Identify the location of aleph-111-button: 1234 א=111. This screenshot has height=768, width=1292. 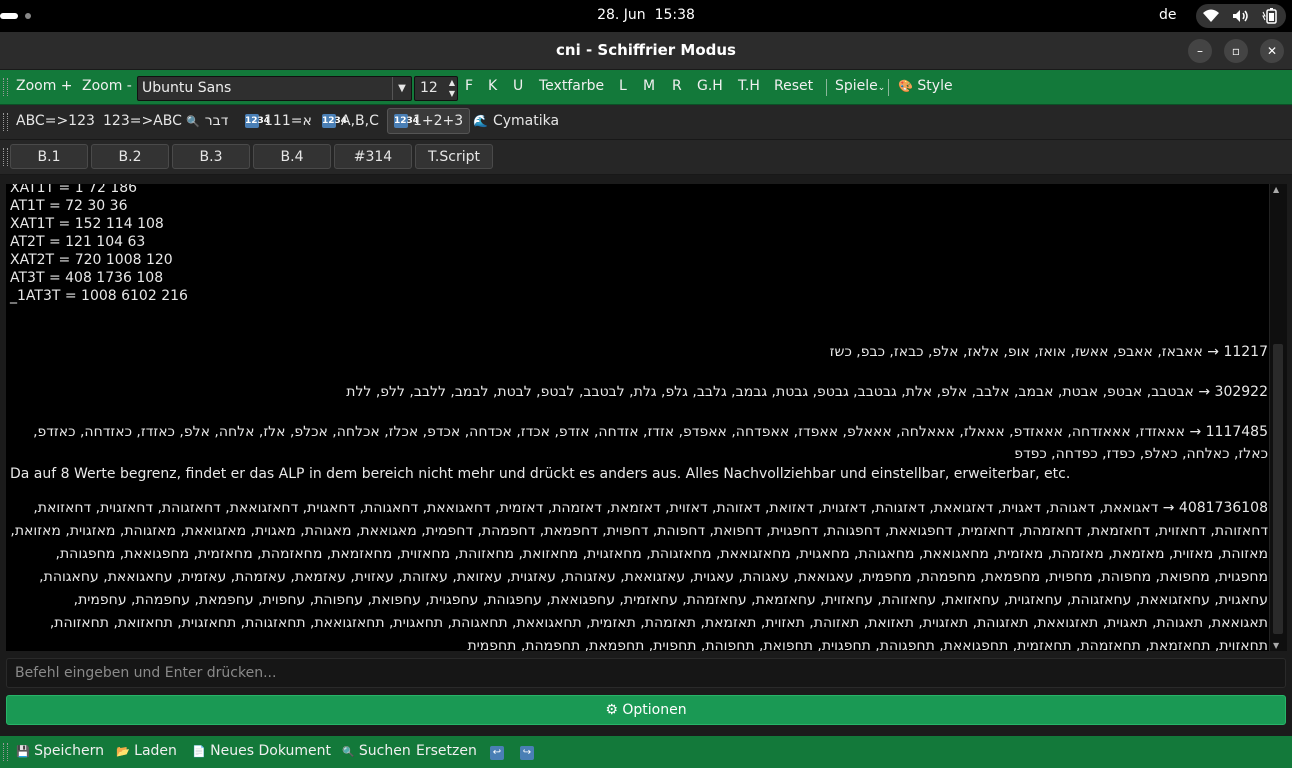
(278, 121).